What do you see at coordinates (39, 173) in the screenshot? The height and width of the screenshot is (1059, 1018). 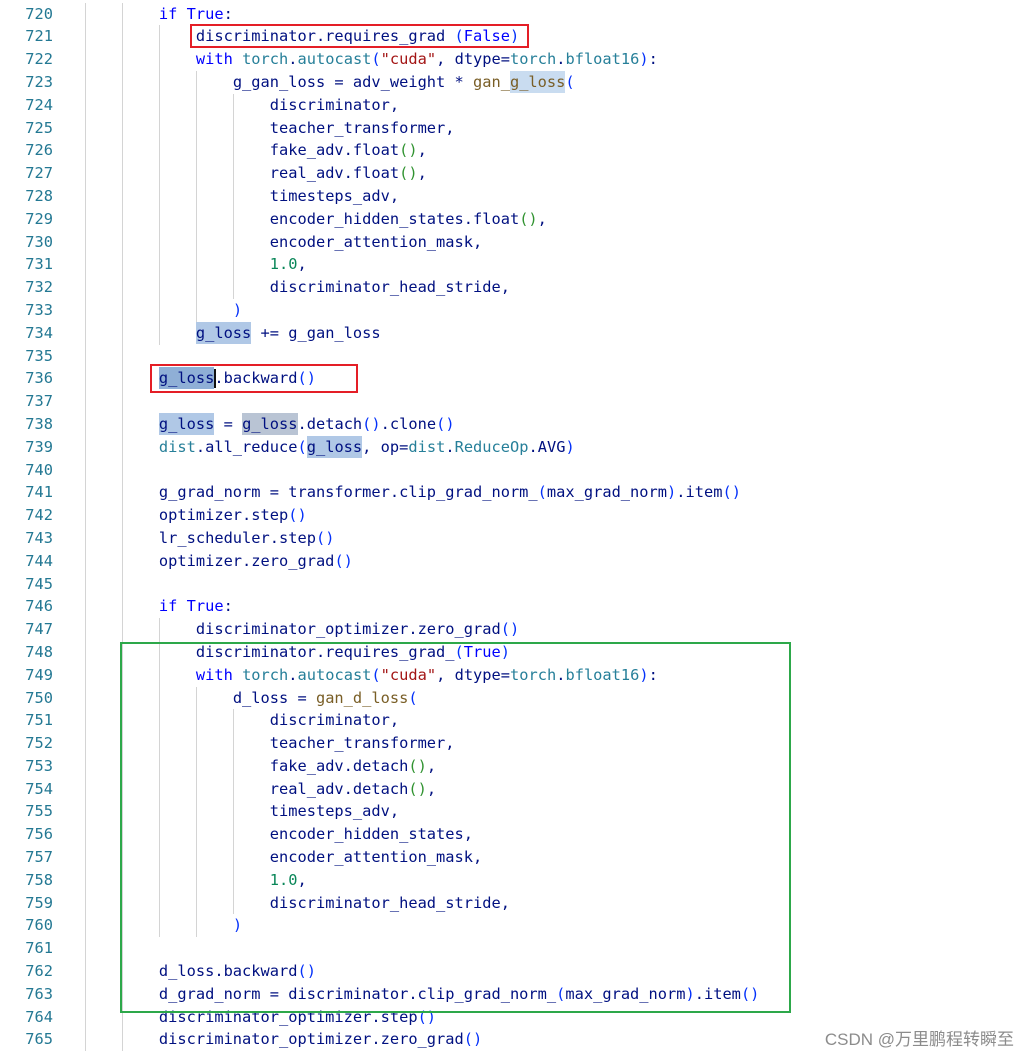 I see `line-number: 727` at bounding box center [39, 173].